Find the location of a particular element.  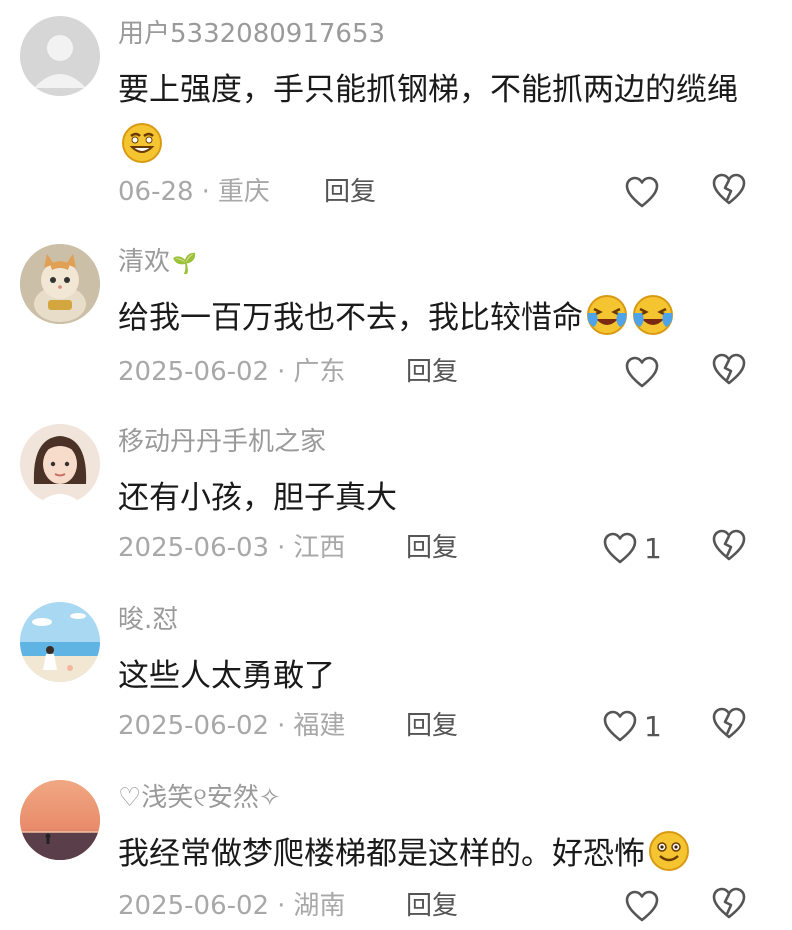

comment-username: 清欢 🌱 is located at coordinates (157, 262).